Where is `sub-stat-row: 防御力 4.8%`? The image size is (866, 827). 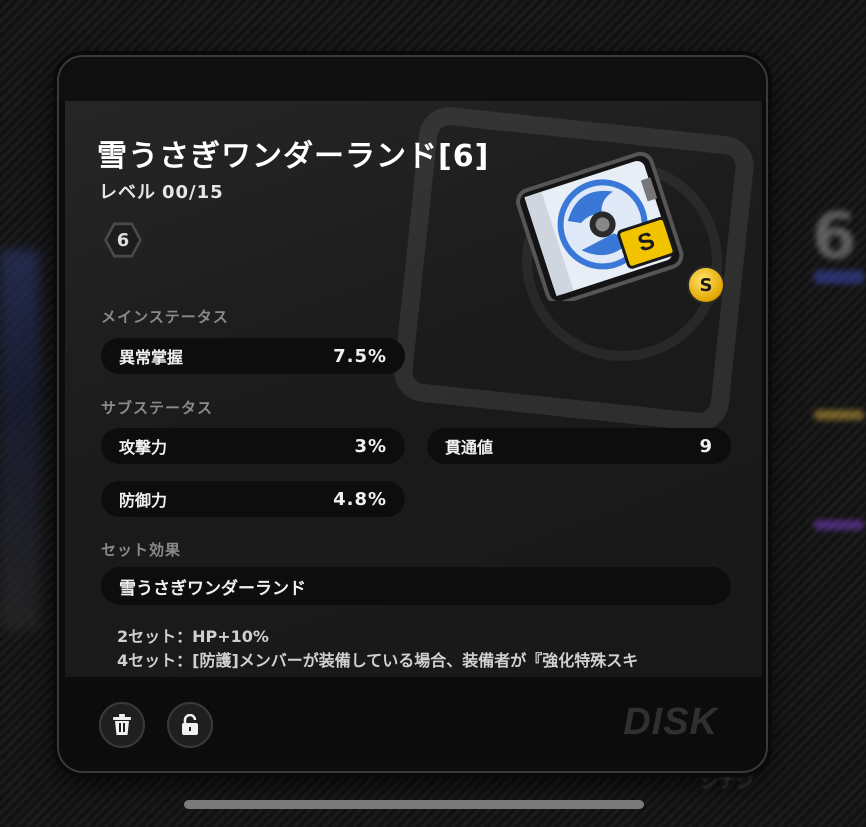 sub-stat-row: 防御力 4.8% is located at coordinates (253, 499).